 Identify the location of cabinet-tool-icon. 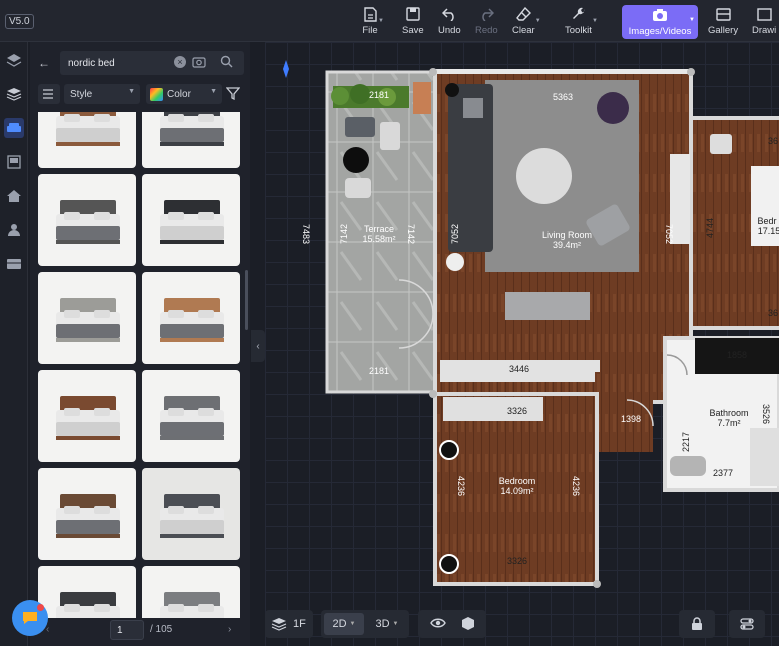
(14, 162).